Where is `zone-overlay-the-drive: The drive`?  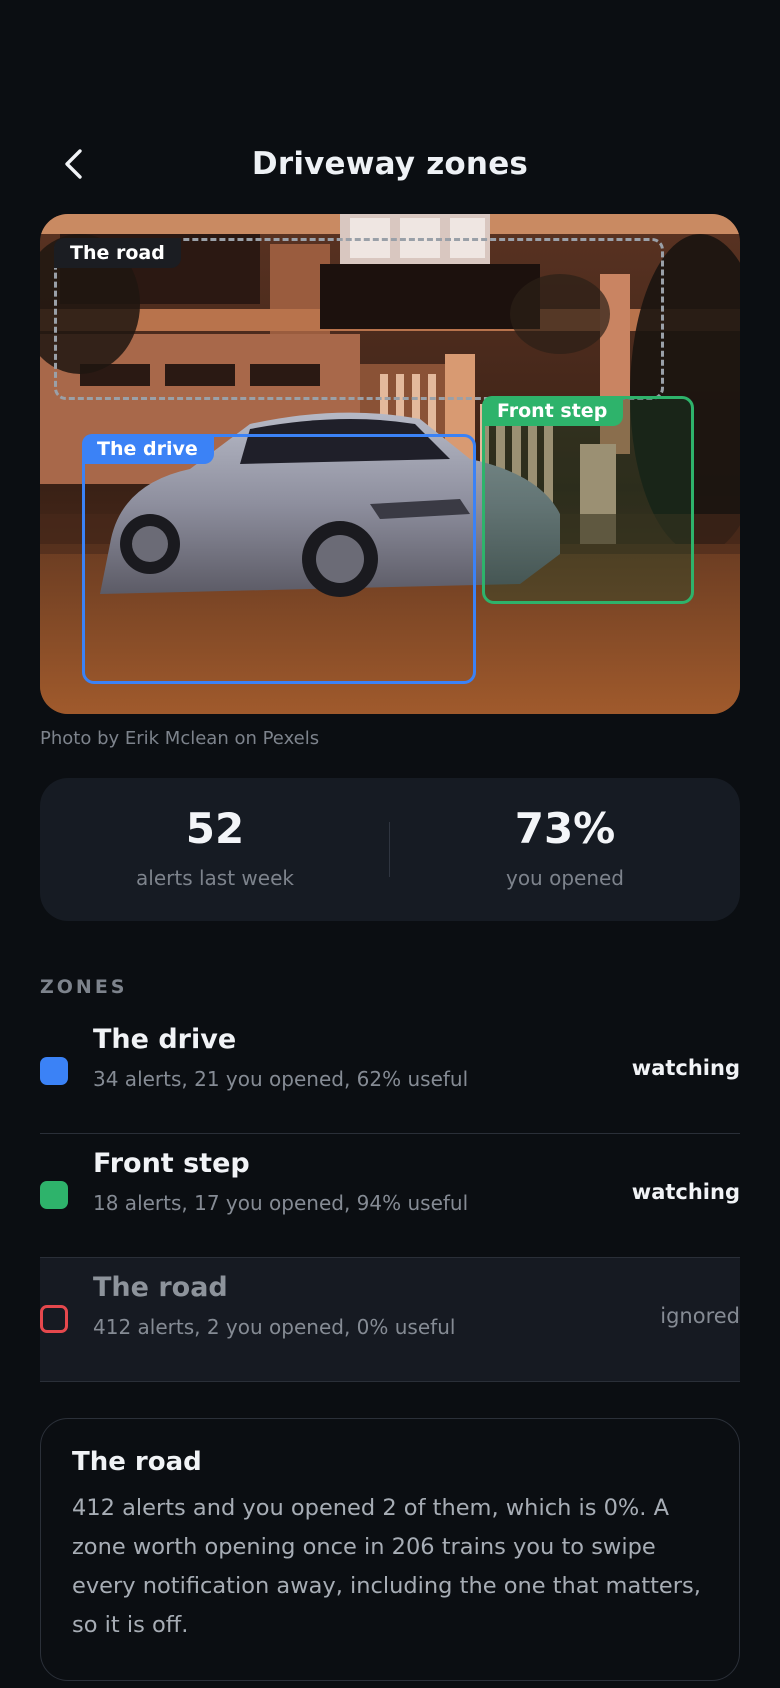
zone-overlay-the-drive: The drive is located at coordinates (279, 559).